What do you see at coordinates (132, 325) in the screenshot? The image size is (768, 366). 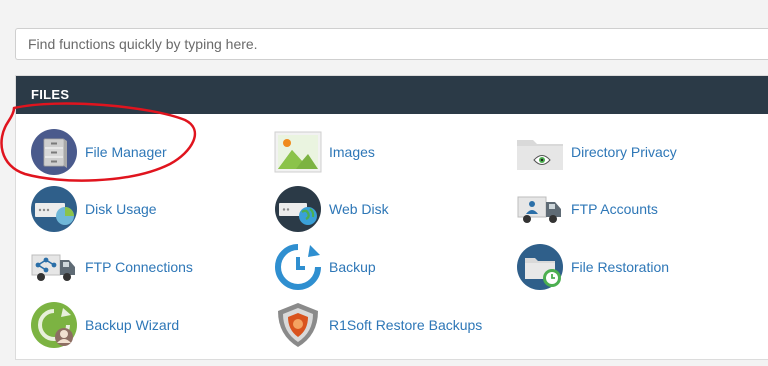 I see `backup-wizard-label: Backup Wizard` at bounding box center [132, 325].